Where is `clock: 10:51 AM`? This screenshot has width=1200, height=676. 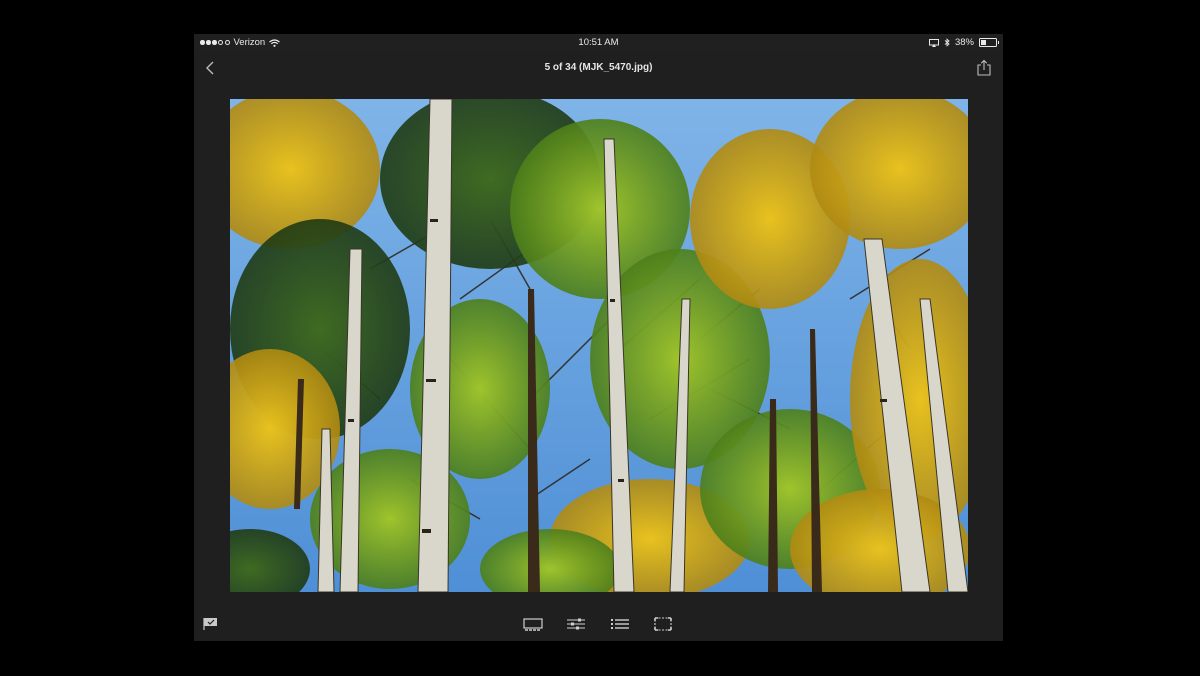
clock: 10:51 AM is located at coordinates (598, 42).